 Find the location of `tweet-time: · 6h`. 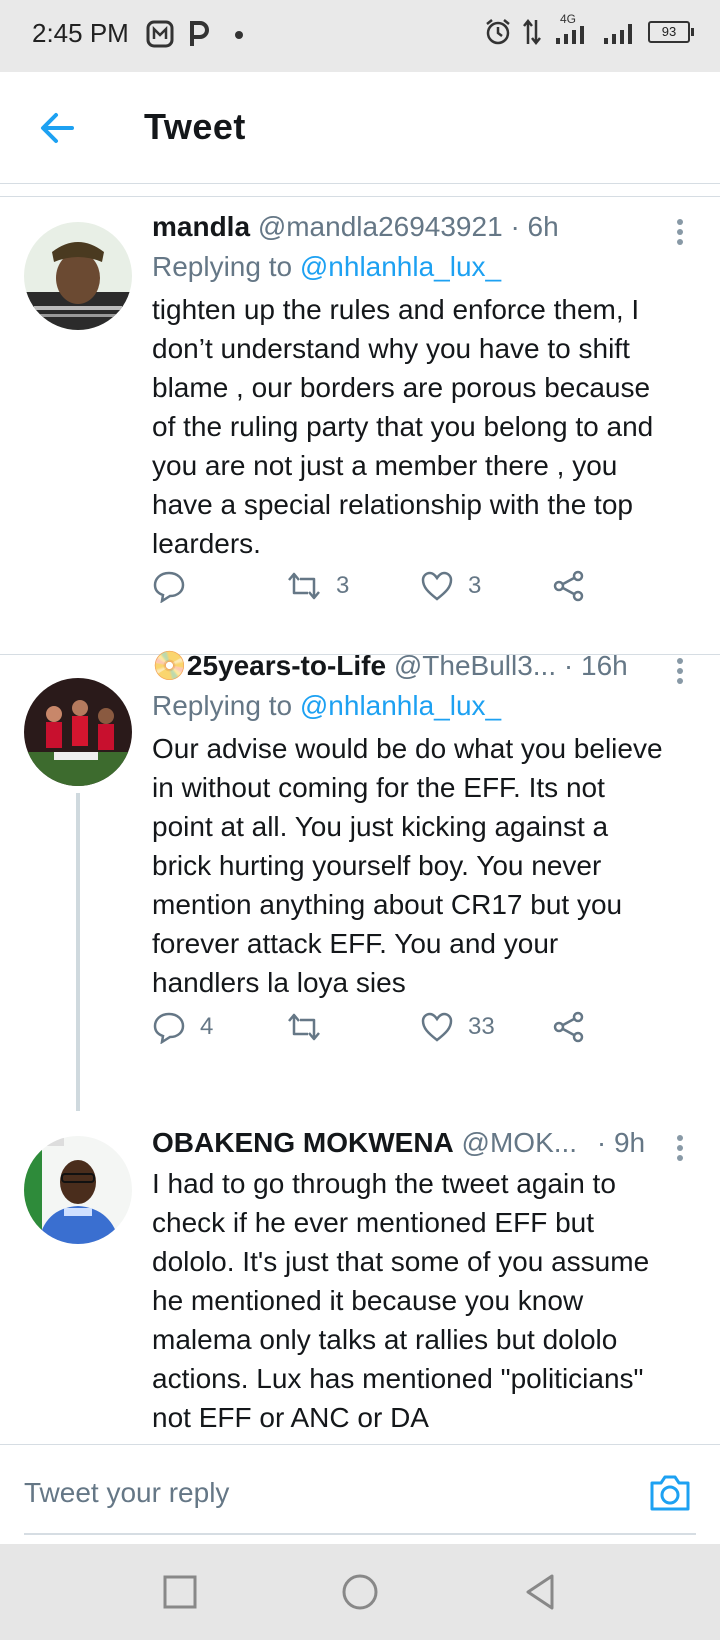

tweet-time: · 6h is located at coordinates (534, 226).